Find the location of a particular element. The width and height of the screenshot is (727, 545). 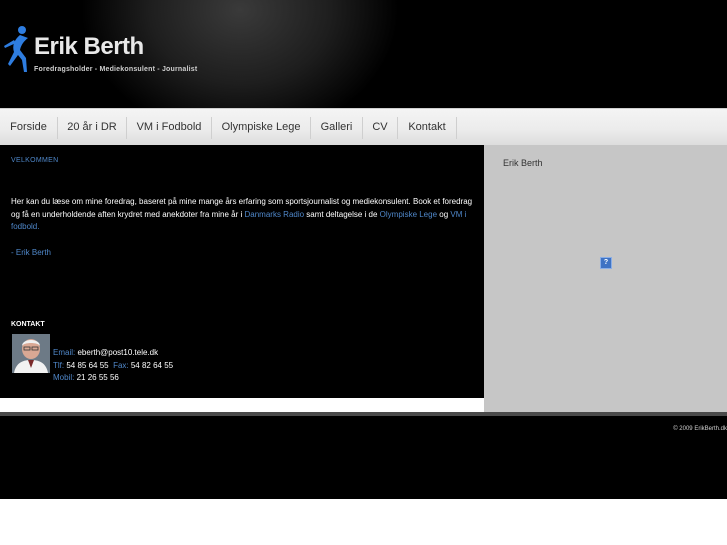

danmarks-radio-link: Danmarks Radio is located at coordinates (274, 214).